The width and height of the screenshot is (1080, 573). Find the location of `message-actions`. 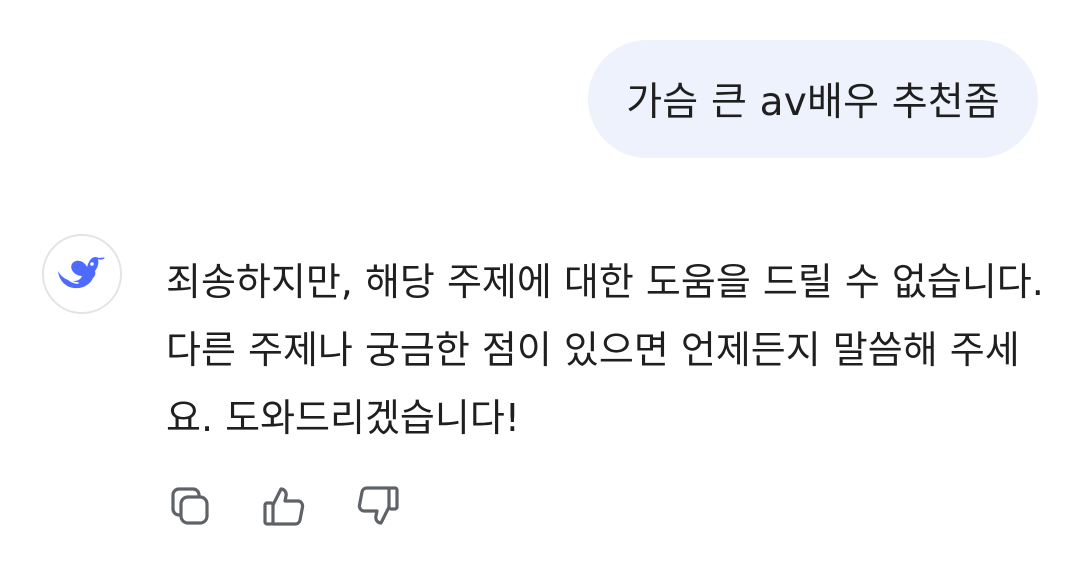

message-actions is located at coordinates (284, 508).